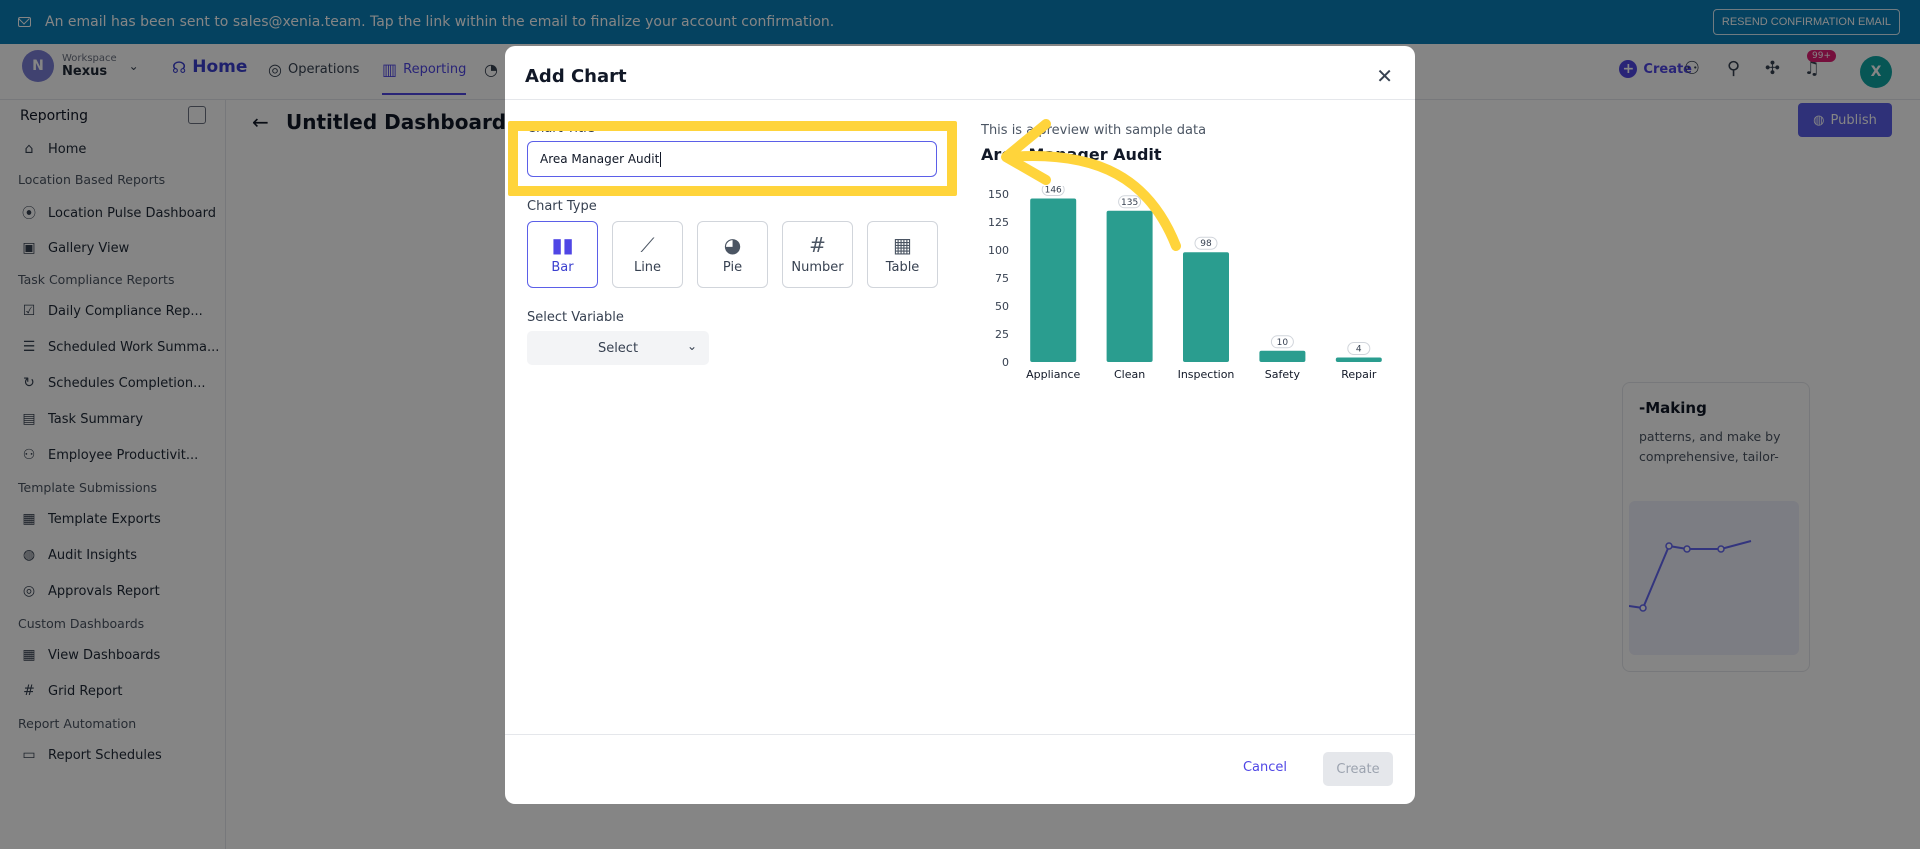 This screenshot has width=1920, height=849. What do you see at coordinates (998, 250) in the screenshot?
I see `y-tick-label: 100` at bounding box center [998, 250].